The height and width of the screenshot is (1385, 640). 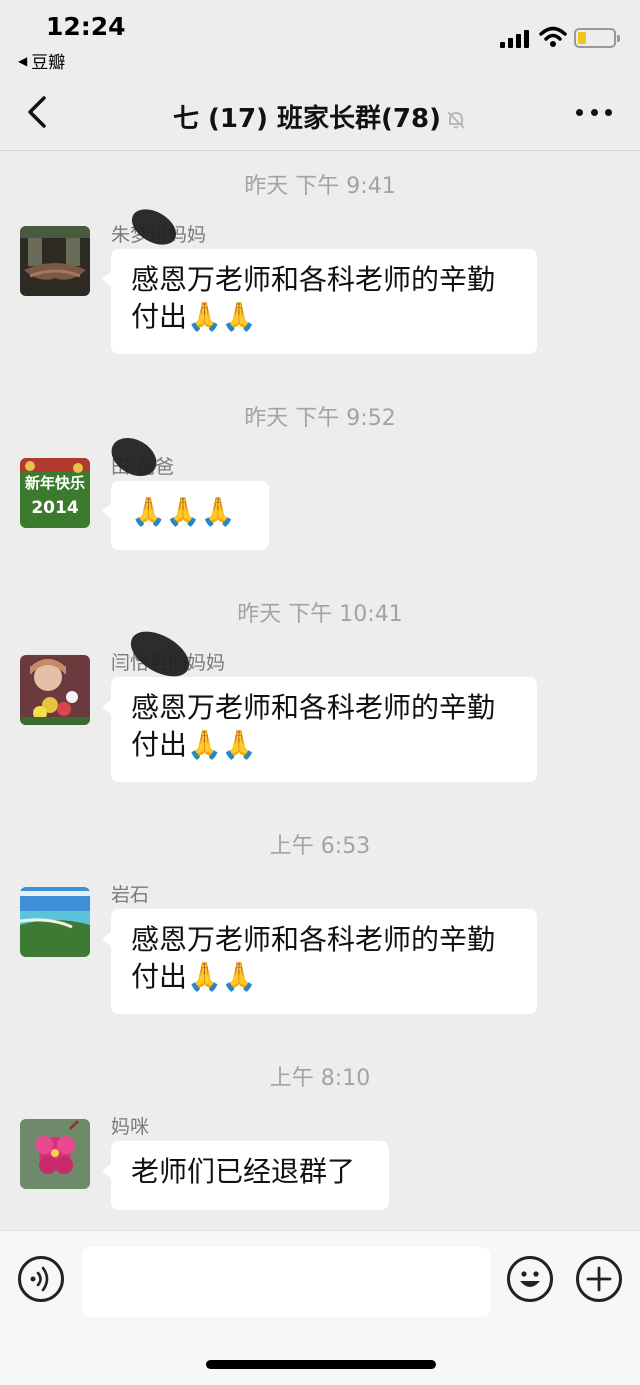 I want to click on flower-avatar-image, so click(x=55, y=1154).